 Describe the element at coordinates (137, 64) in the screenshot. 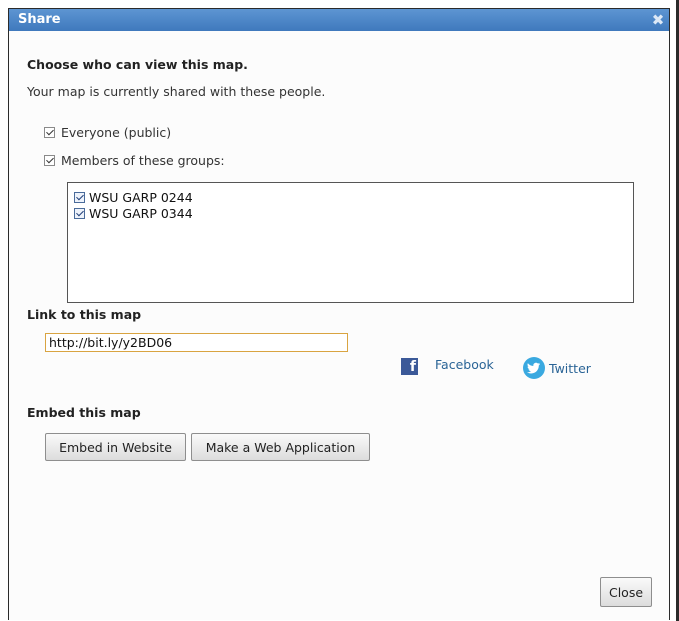

I see `who-heading: Choose who can view this map.` at that location.